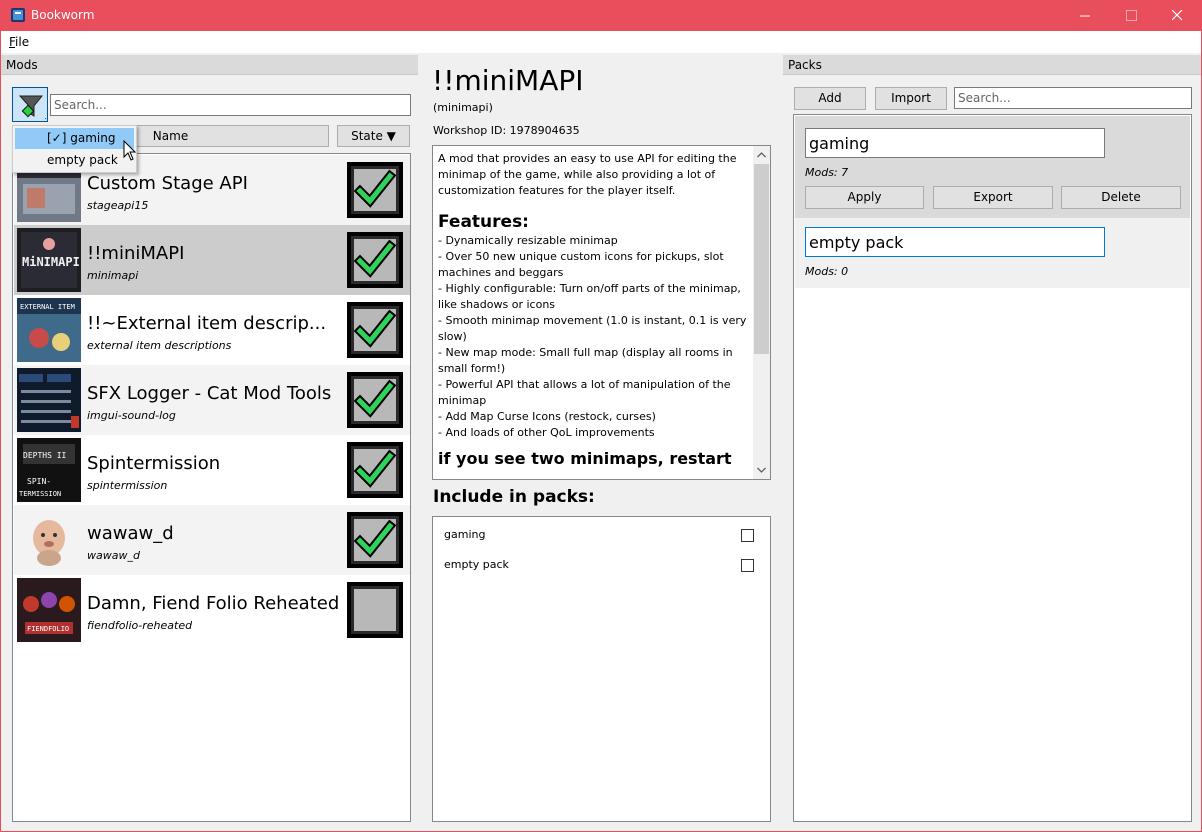 This screenshot has width=1202, height=832. I want to click on features-heading: Features:, so click(483, 222).